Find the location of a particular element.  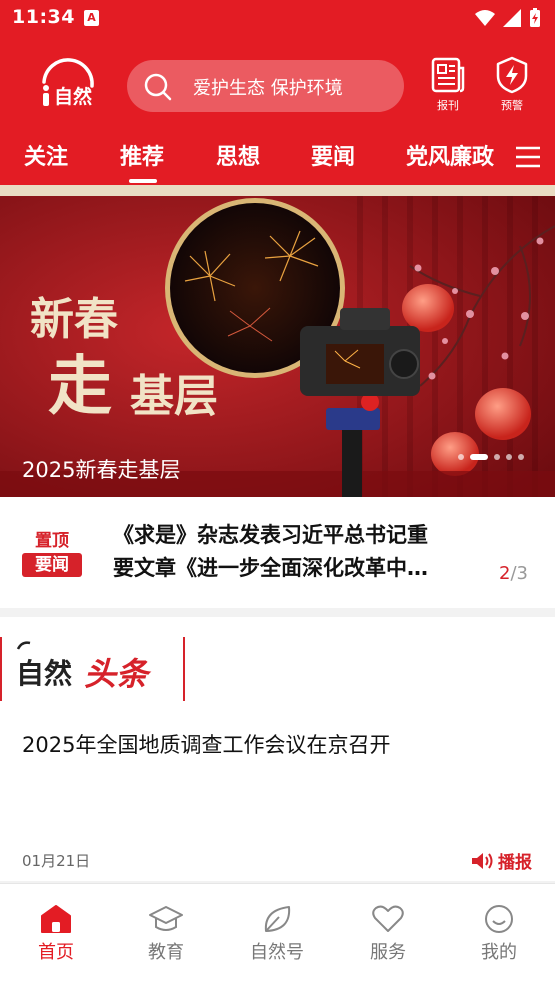

ziran-toutiao-logo: 自然 头条 is located at coordinates (92, 669).